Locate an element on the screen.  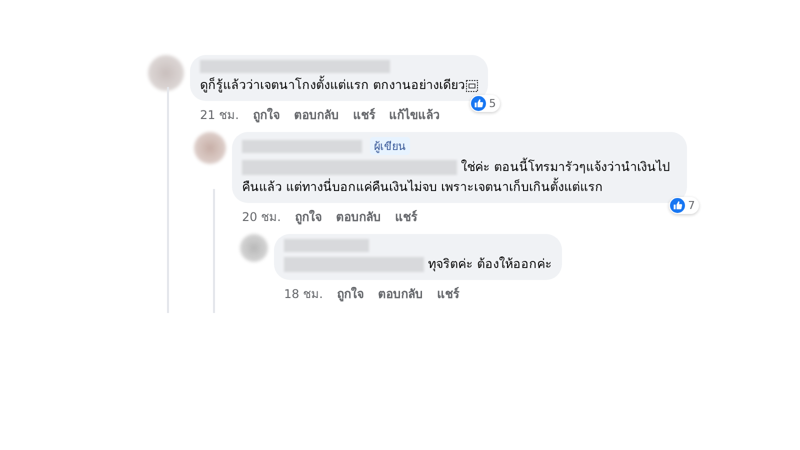
comment-text: ใช่ค่ะ ตอนนี้โทรมารัวๆแจ้งว่านำเงินไปคืนแล้ว แต่ทางนี่บอกแค่คืนเงินไม่จบ เพราะเจตนาเก็บเกินตั้งแต่แรก is located at coordinates (456, 176).